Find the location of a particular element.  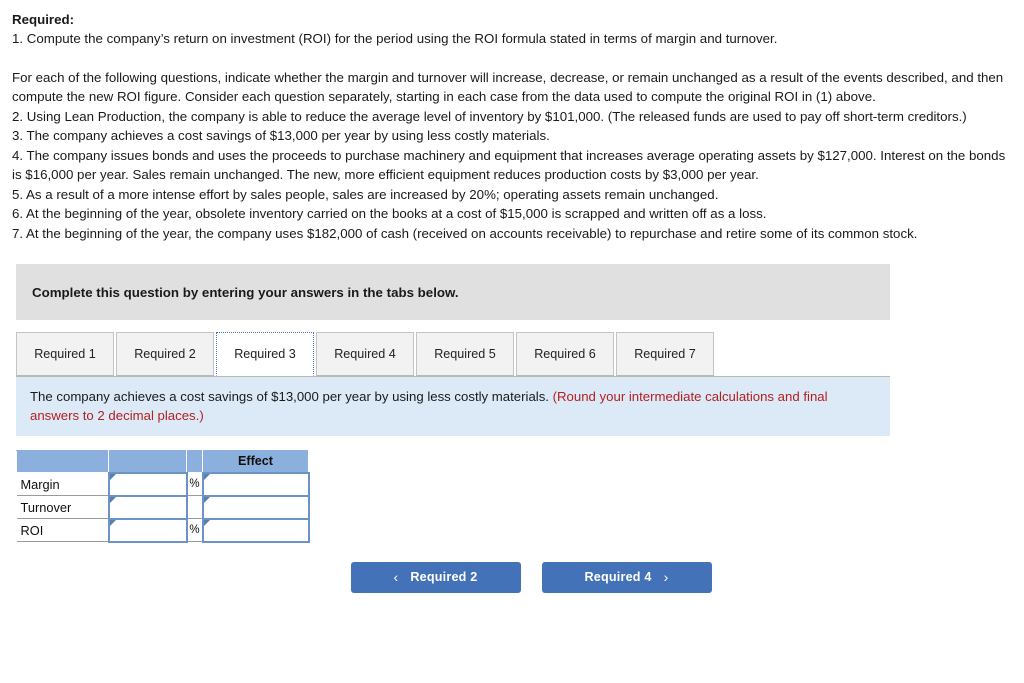

tab-required-7: Required 7 is located at coordinates (665, 354).